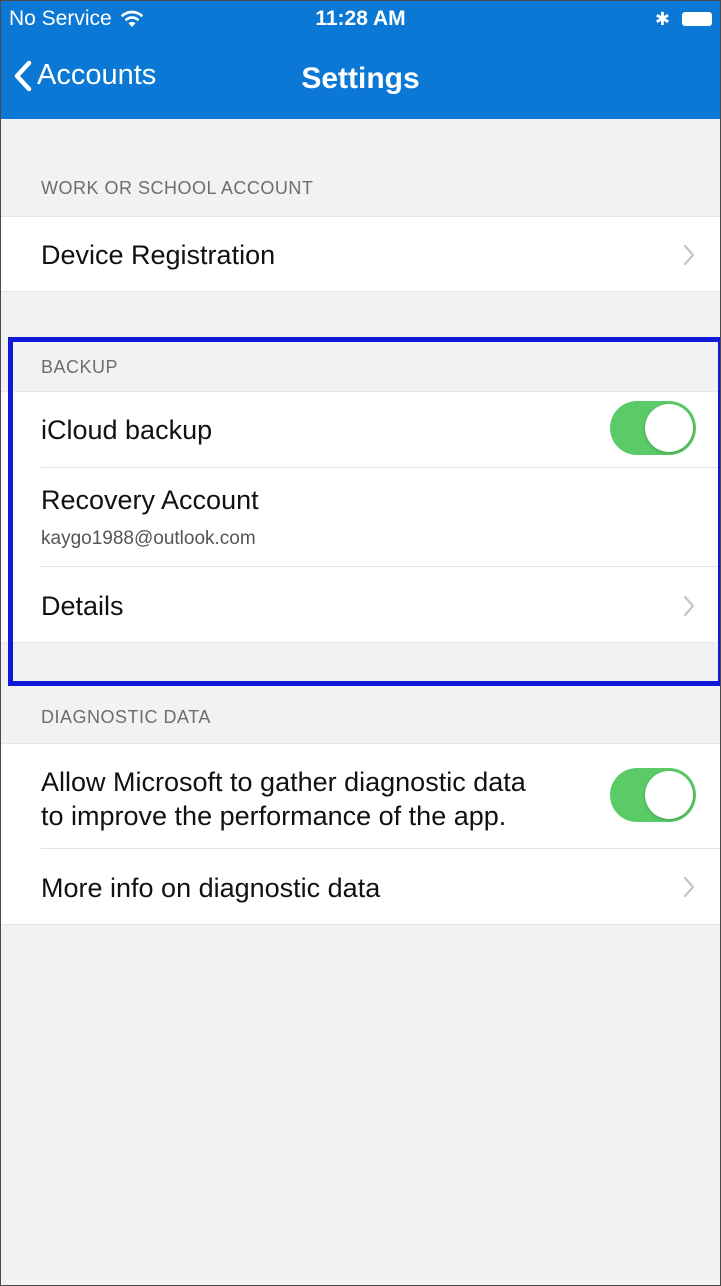  I want to click on battery-icon, so click(697, 19).